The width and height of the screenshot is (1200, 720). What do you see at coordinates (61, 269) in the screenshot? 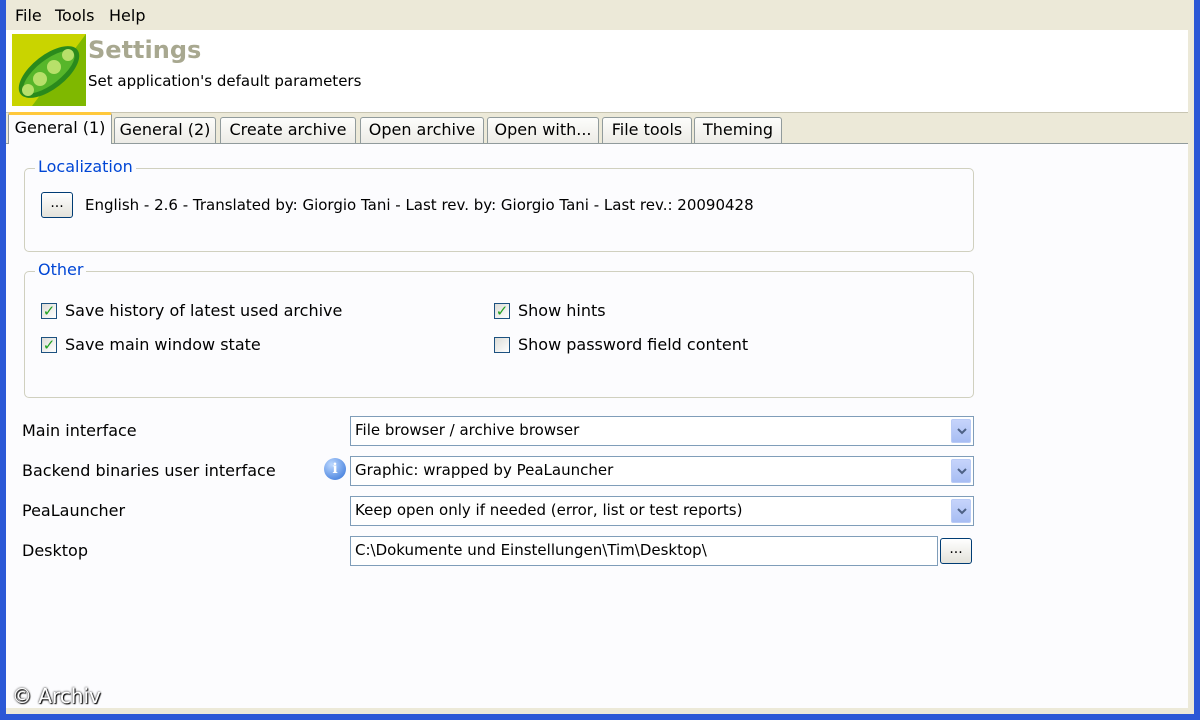
I see `other-legend: Other` at bounding box center [61, 269].